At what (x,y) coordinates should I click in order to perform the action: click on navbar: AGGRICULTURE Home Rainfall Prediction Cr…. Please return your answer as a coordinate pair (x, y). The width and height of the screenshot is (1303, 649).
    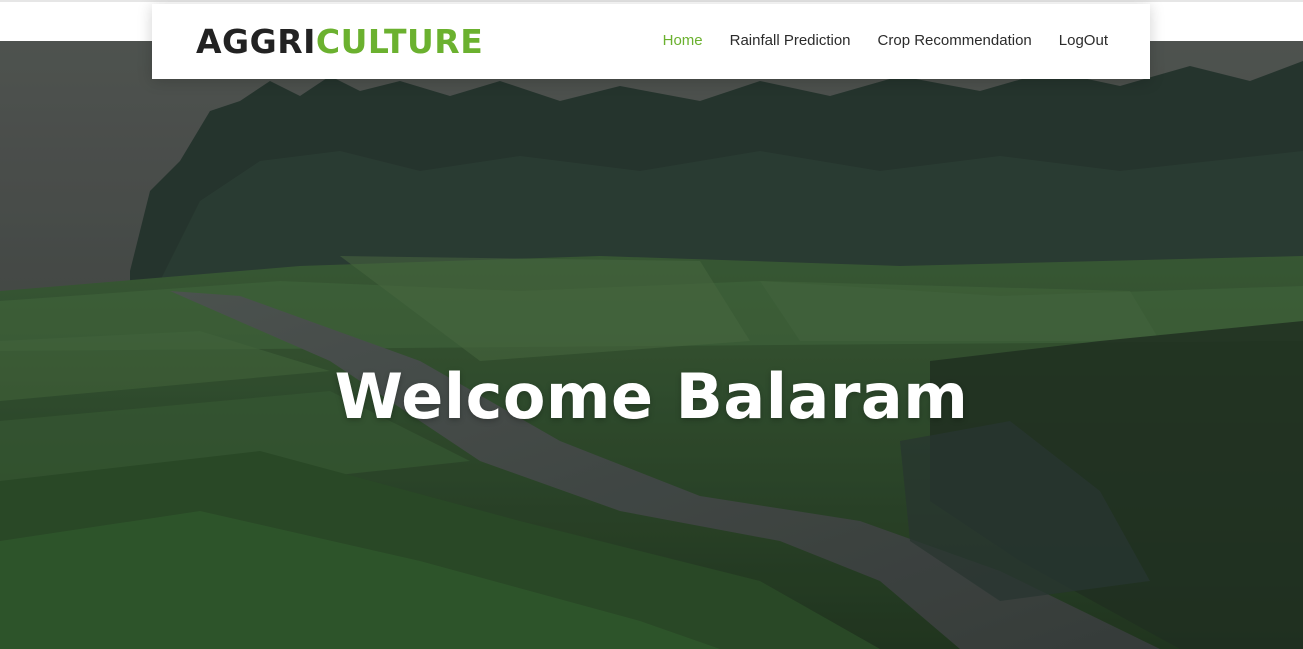
    Looking at the image, I should click on (651, 41).